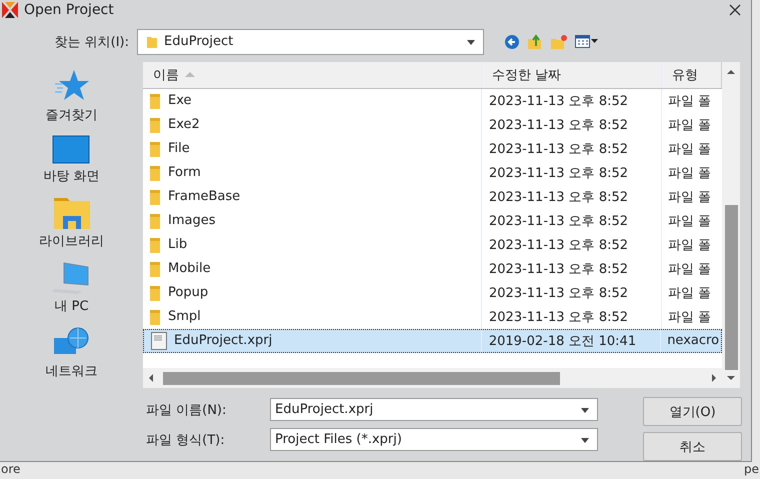 The width and height of the screenshot is (760, 479). Describe the element at coordinates (731, 225) in the screenshot. I see `vertical-scrollbar` at that location.